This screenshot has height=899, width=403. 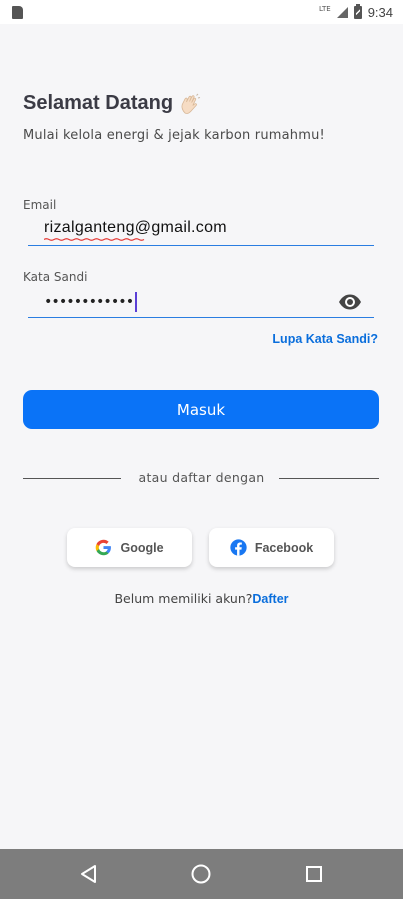 I want to click on recents-icon, so click(x=314, y=874).